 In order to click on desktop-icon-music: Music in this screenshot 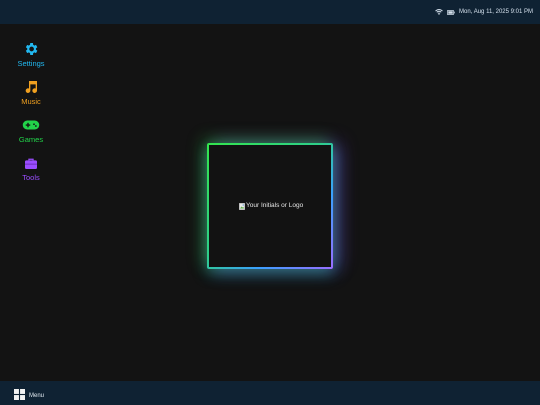, I will do `click(31, 92)`.